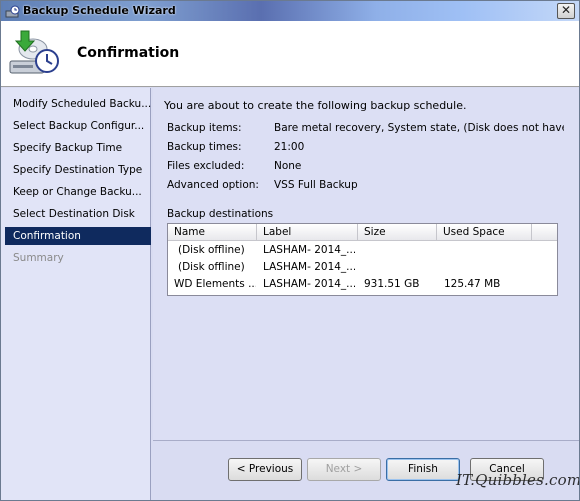  Describe the element at coordinates (212, 232) in the screenshot. I see `column-header-name: Name` at that location.